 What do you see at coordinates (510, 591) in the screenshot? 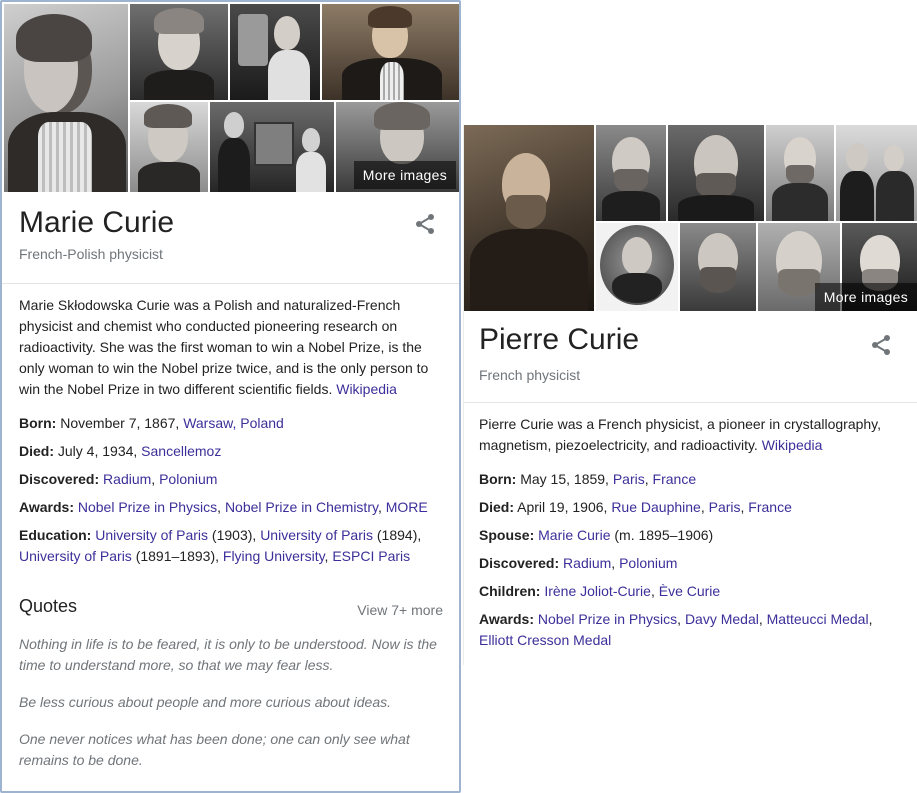
I see `fact-label: Children:` at bounding box center [510, 591].